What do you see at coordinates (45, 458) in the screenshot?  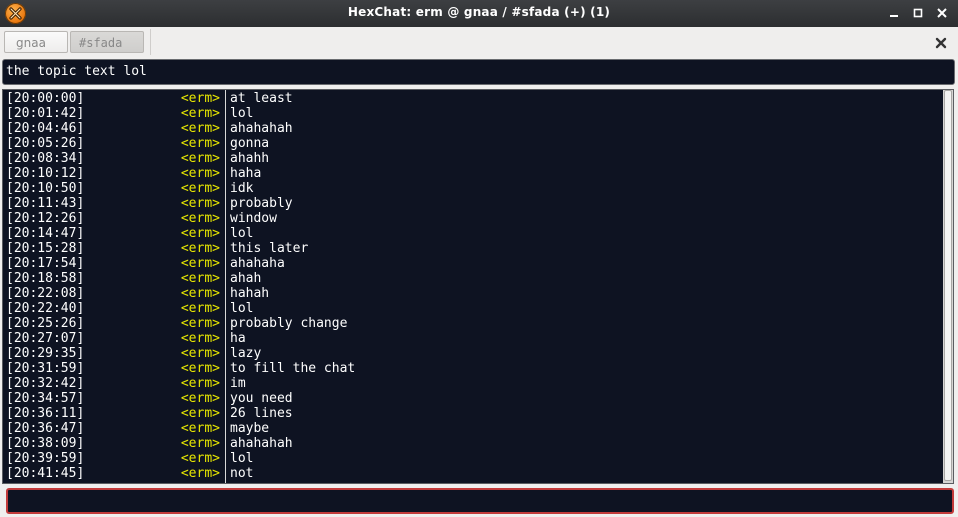 I see `message-timestamp: [20:39:59]` at bounding box center [45, 458].